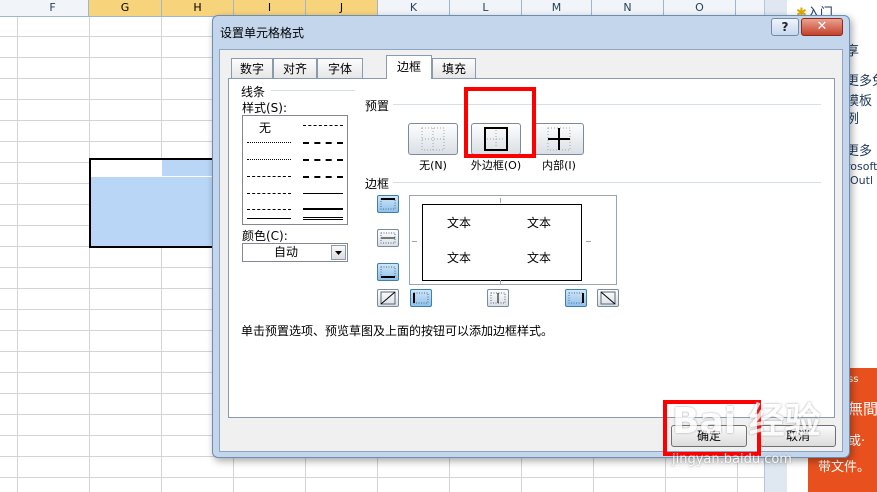 This screenshot has width=877, height=492. Describe the element at coordinates (313, 90) in the screenshot. I see `line-group-divider` at that location.